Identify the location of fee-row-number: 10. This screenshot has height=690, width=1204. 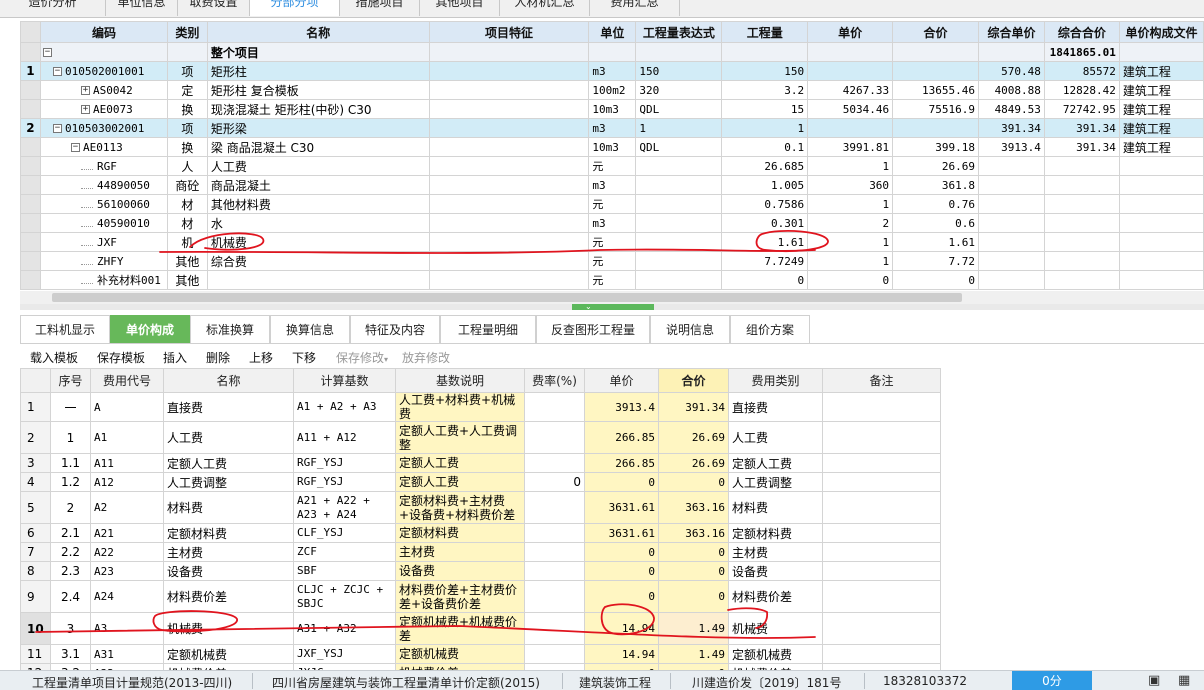
(35, 628).